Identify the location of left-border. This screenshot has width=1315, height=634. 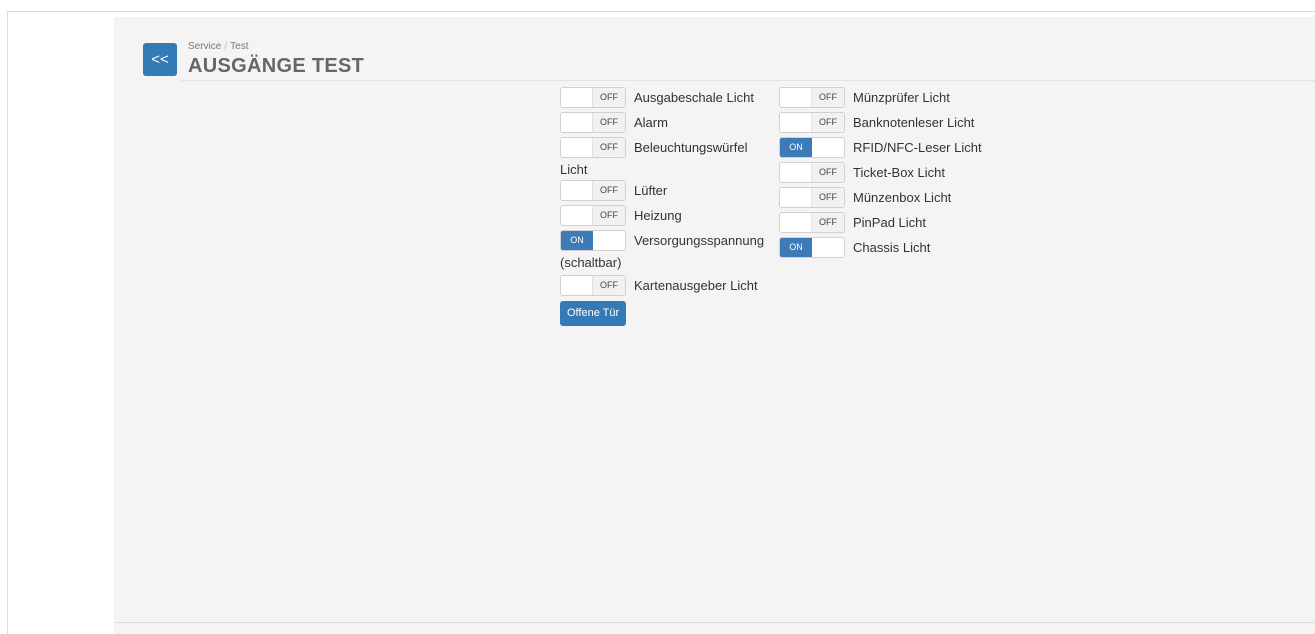
(7, 322).